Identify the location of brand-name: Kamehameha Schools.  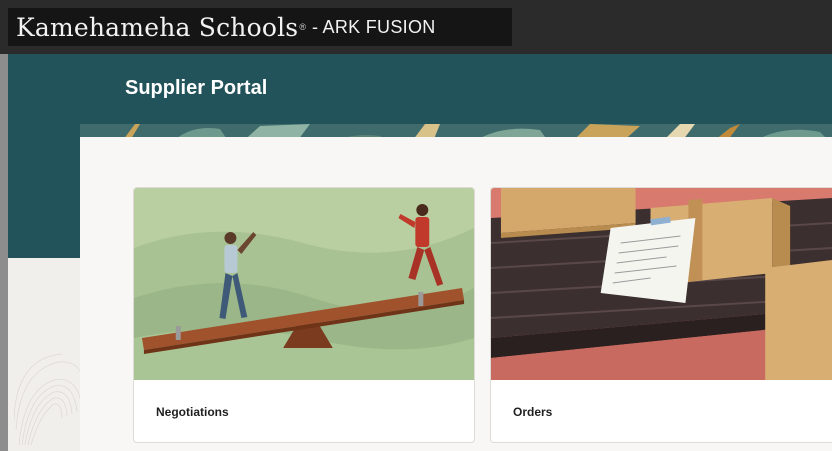
(157, 27).